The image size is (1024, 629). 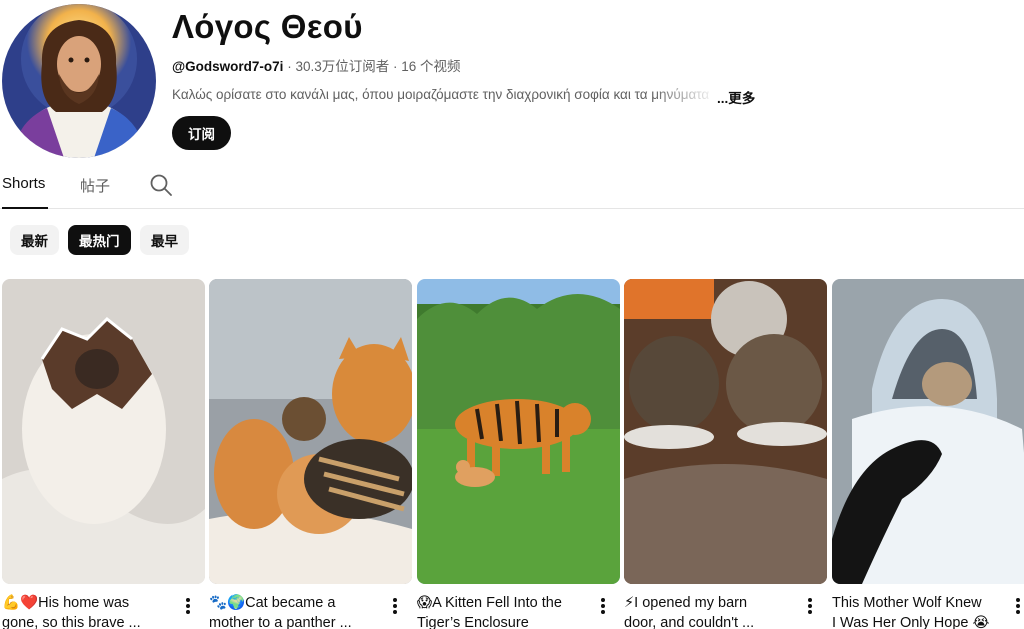 What do you see at coordinates (161, 185) in the screenshot?
I see `search-icon` at bounding box center [161, 185].